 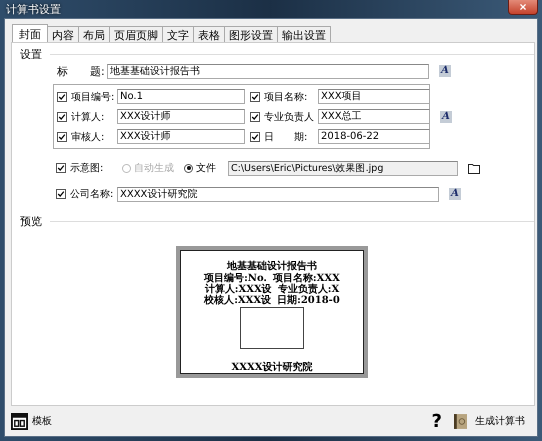 I want to click on preview-text: 项目名称:XXX, so click(x=306, y=278).